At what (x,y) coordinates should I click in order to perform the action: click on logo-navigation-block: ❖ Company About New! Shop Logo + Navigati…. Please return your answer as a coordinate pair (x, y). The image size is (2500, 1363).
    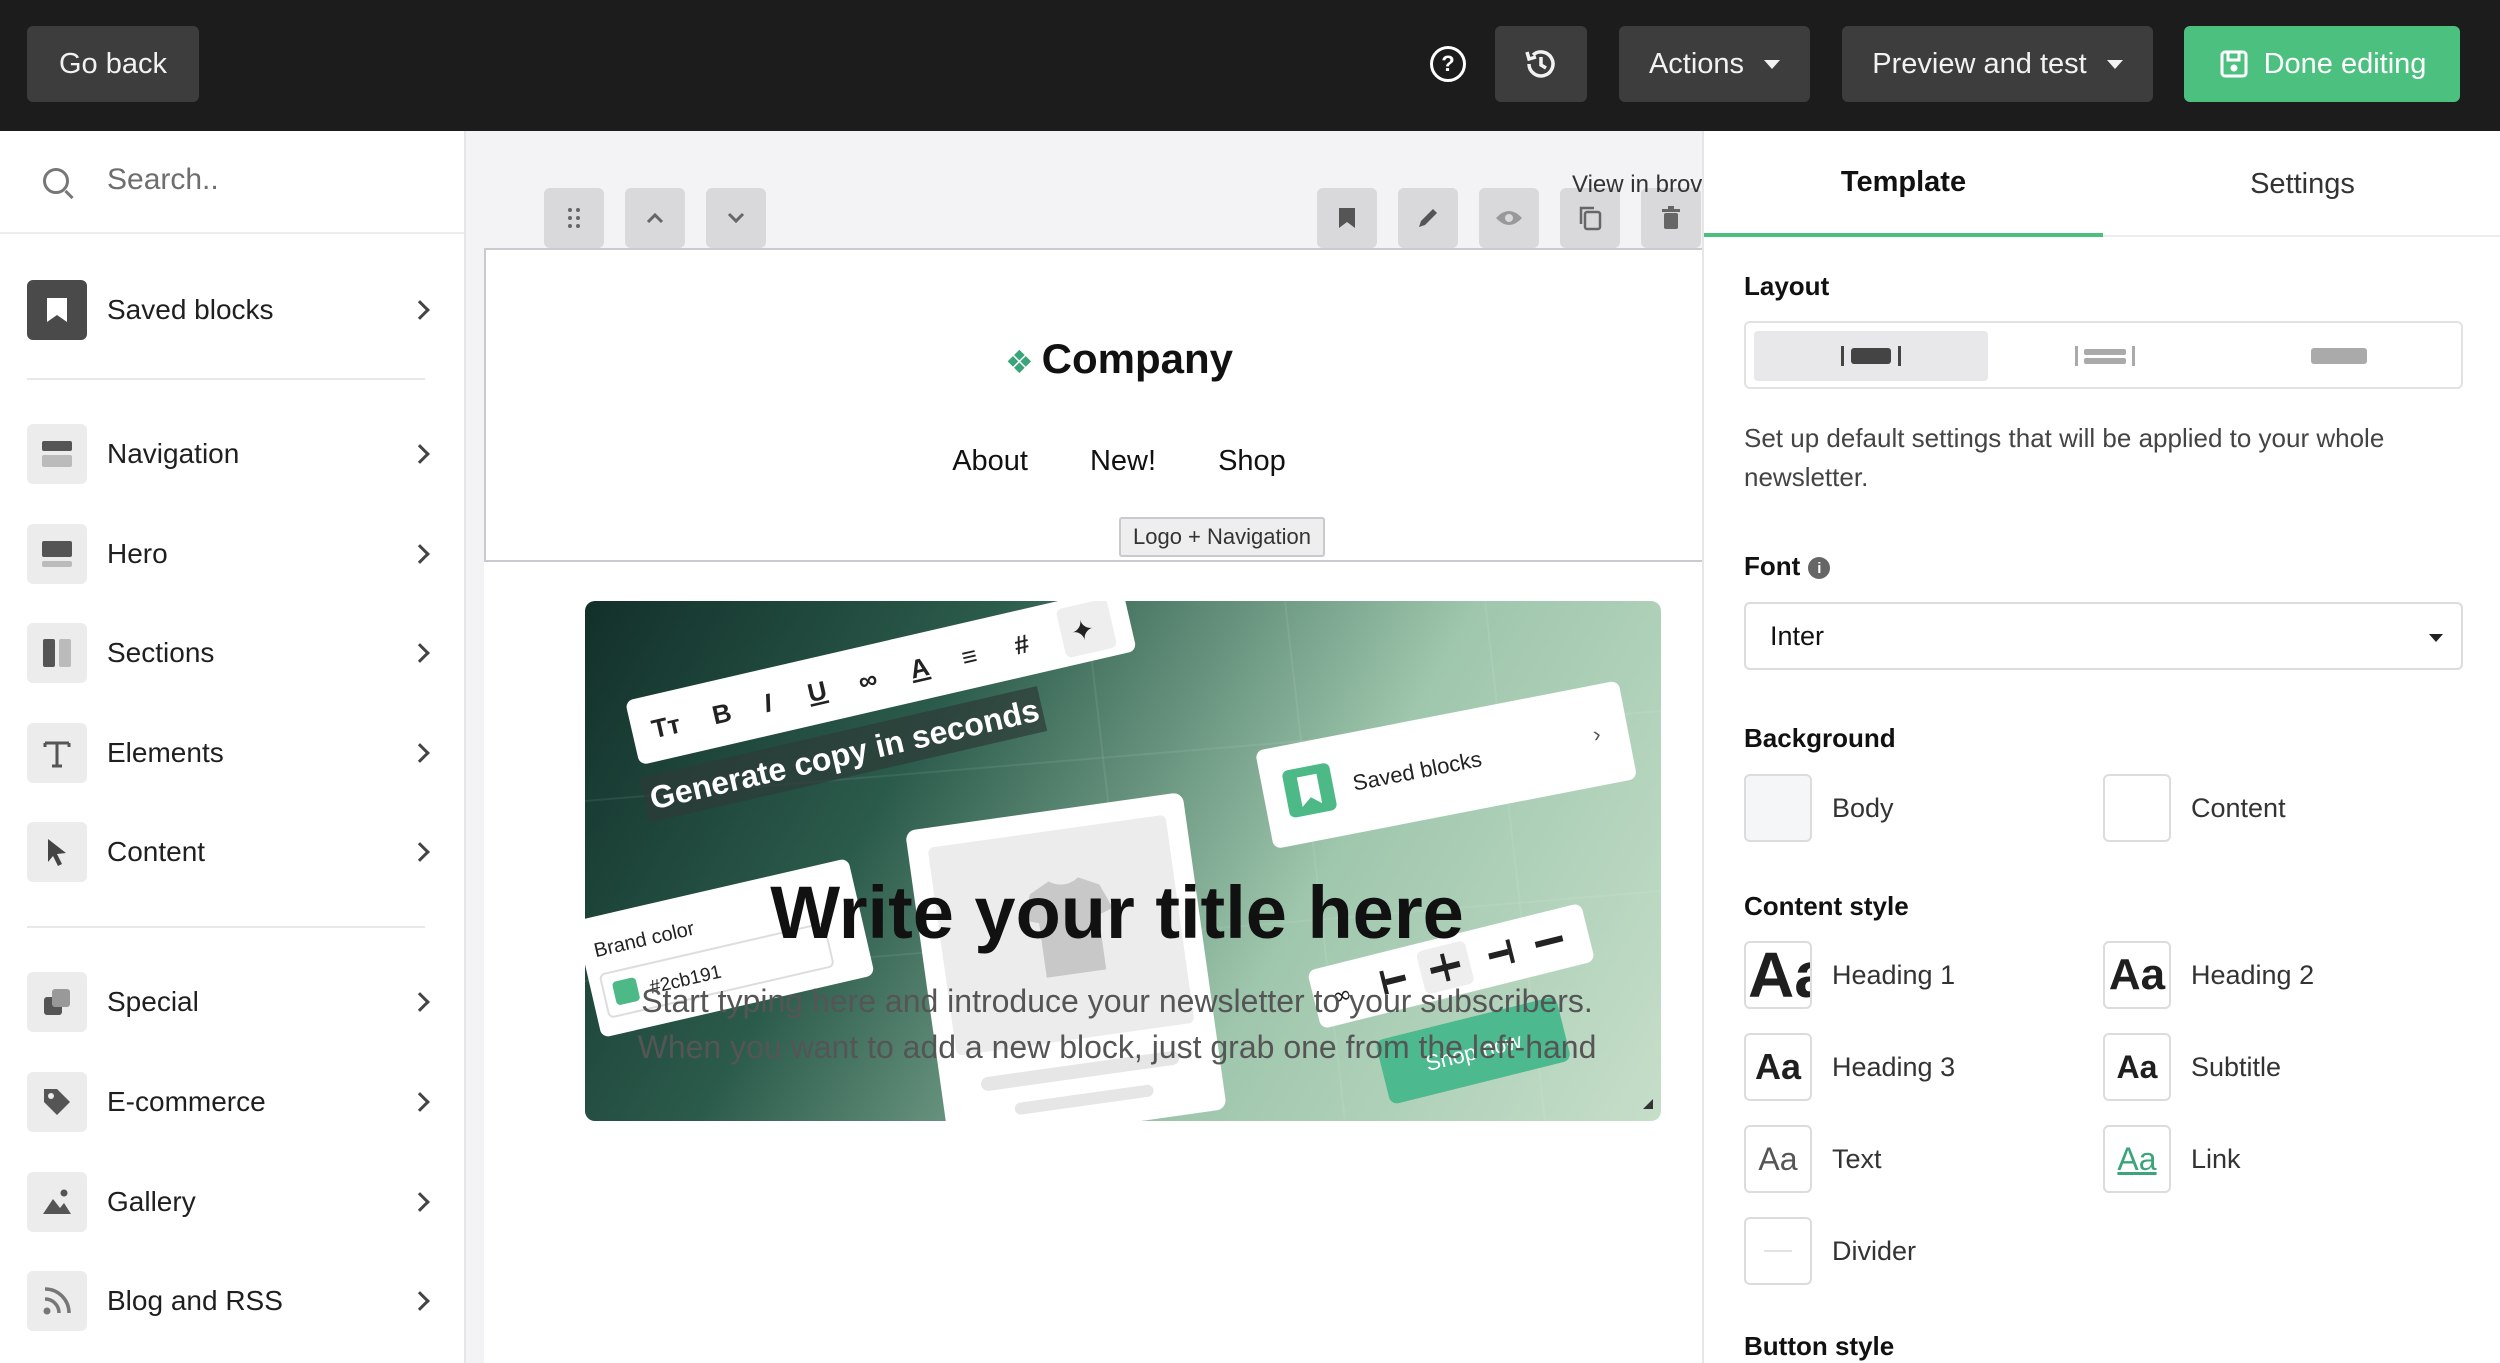
    Looking at the image, I should click on (1093, 405).